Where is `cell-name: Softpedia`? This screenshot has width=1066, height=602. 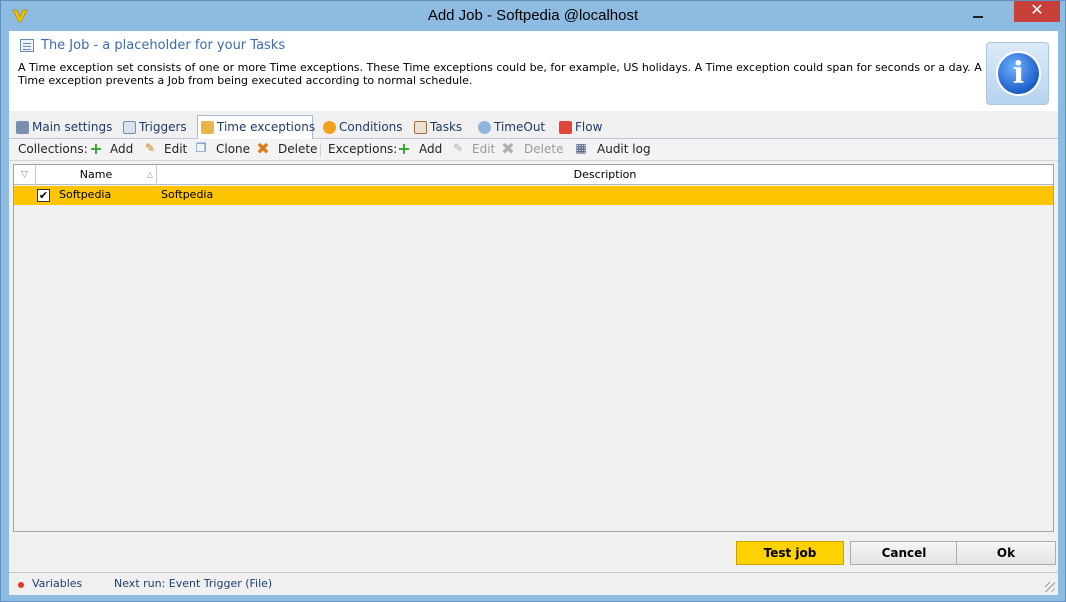
cell-name: Softpedia is located at coordinates (85, 194).